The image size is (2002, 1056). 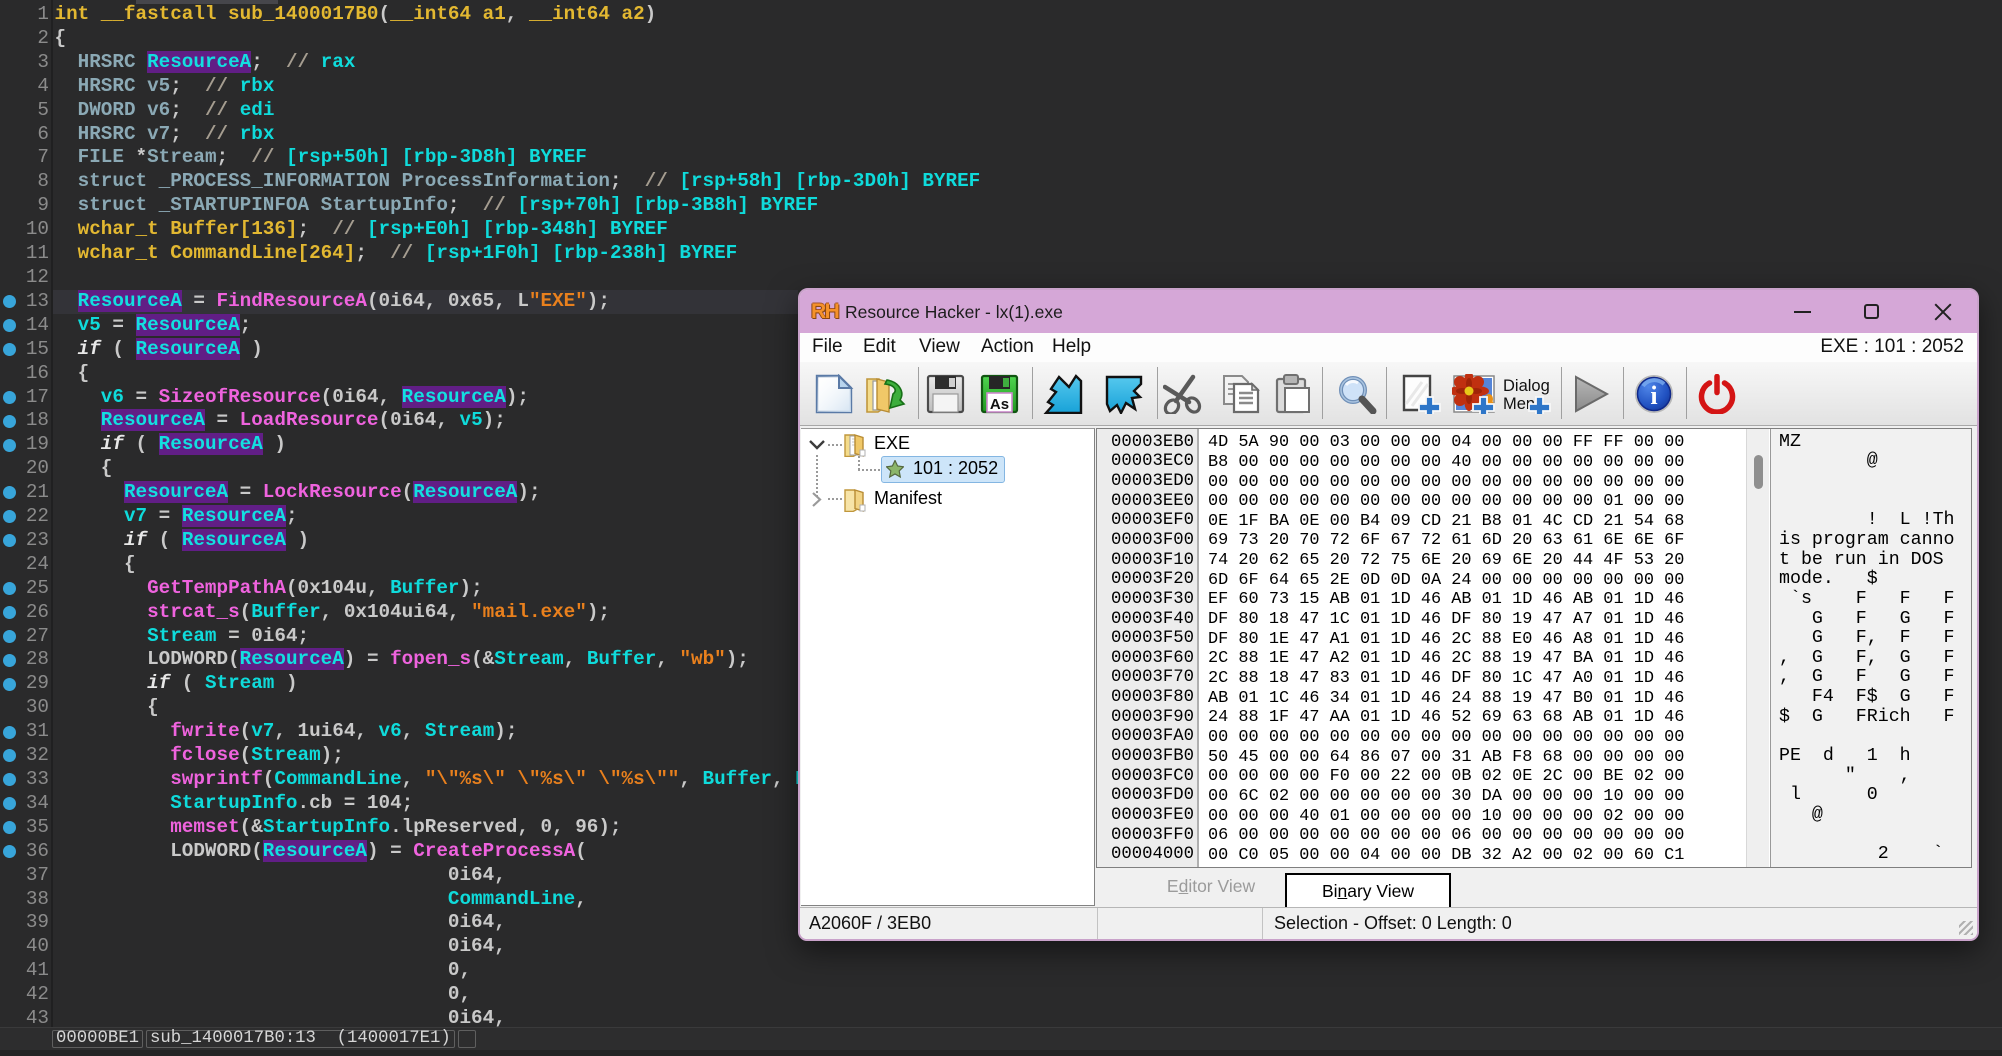 What do you see at coordinates (1653, 395) in the screenshot?
I see `svg-text: i` at bounding box center [1653, 395].